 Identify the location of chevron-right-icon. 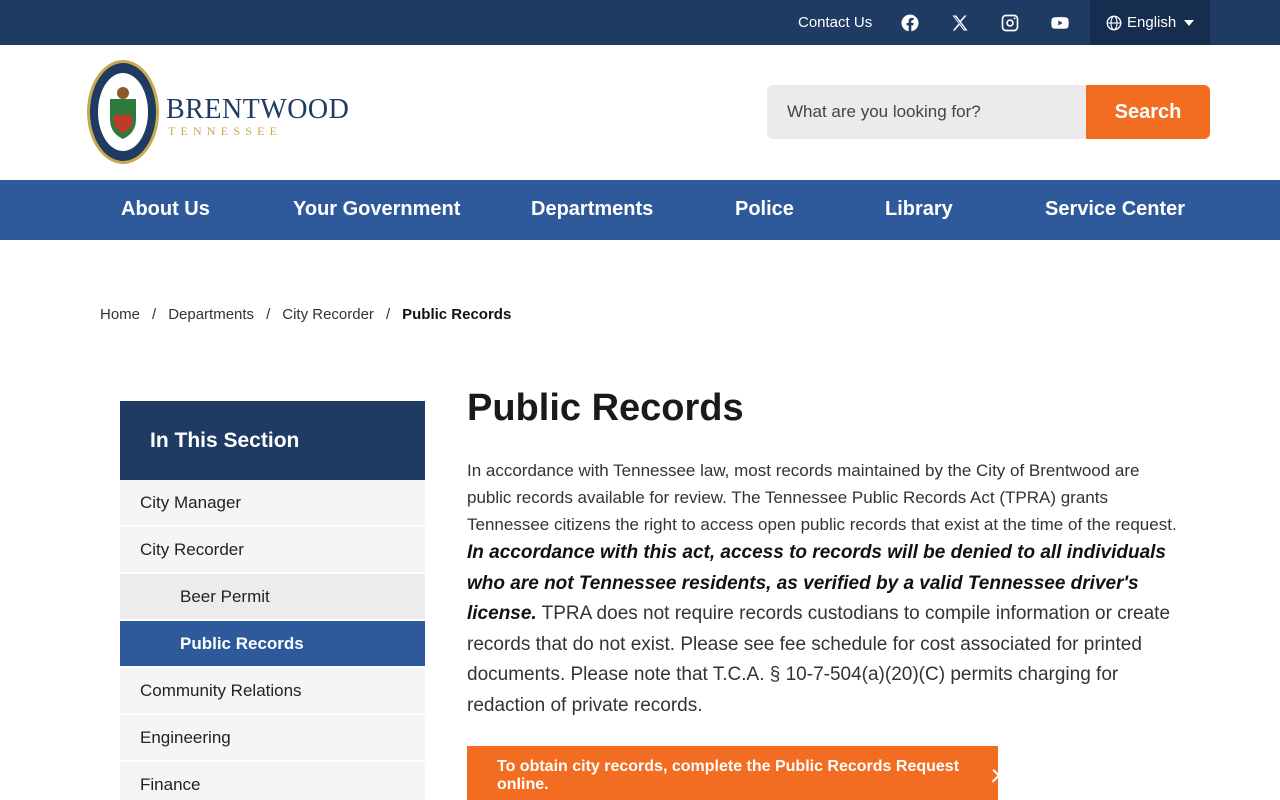
(993, 776).